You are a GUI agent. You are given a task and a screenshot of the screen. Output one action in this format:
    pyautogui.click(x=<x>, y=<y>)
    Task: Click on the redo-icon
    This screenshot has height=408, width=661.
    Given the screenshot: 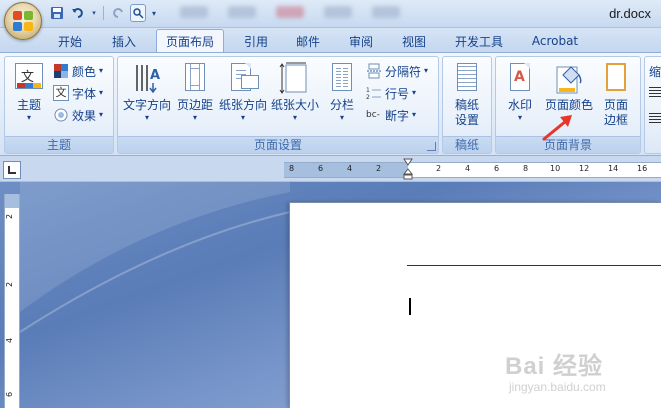 What is the action you would take?
    pyautogui.click(x=118, y=13)
    